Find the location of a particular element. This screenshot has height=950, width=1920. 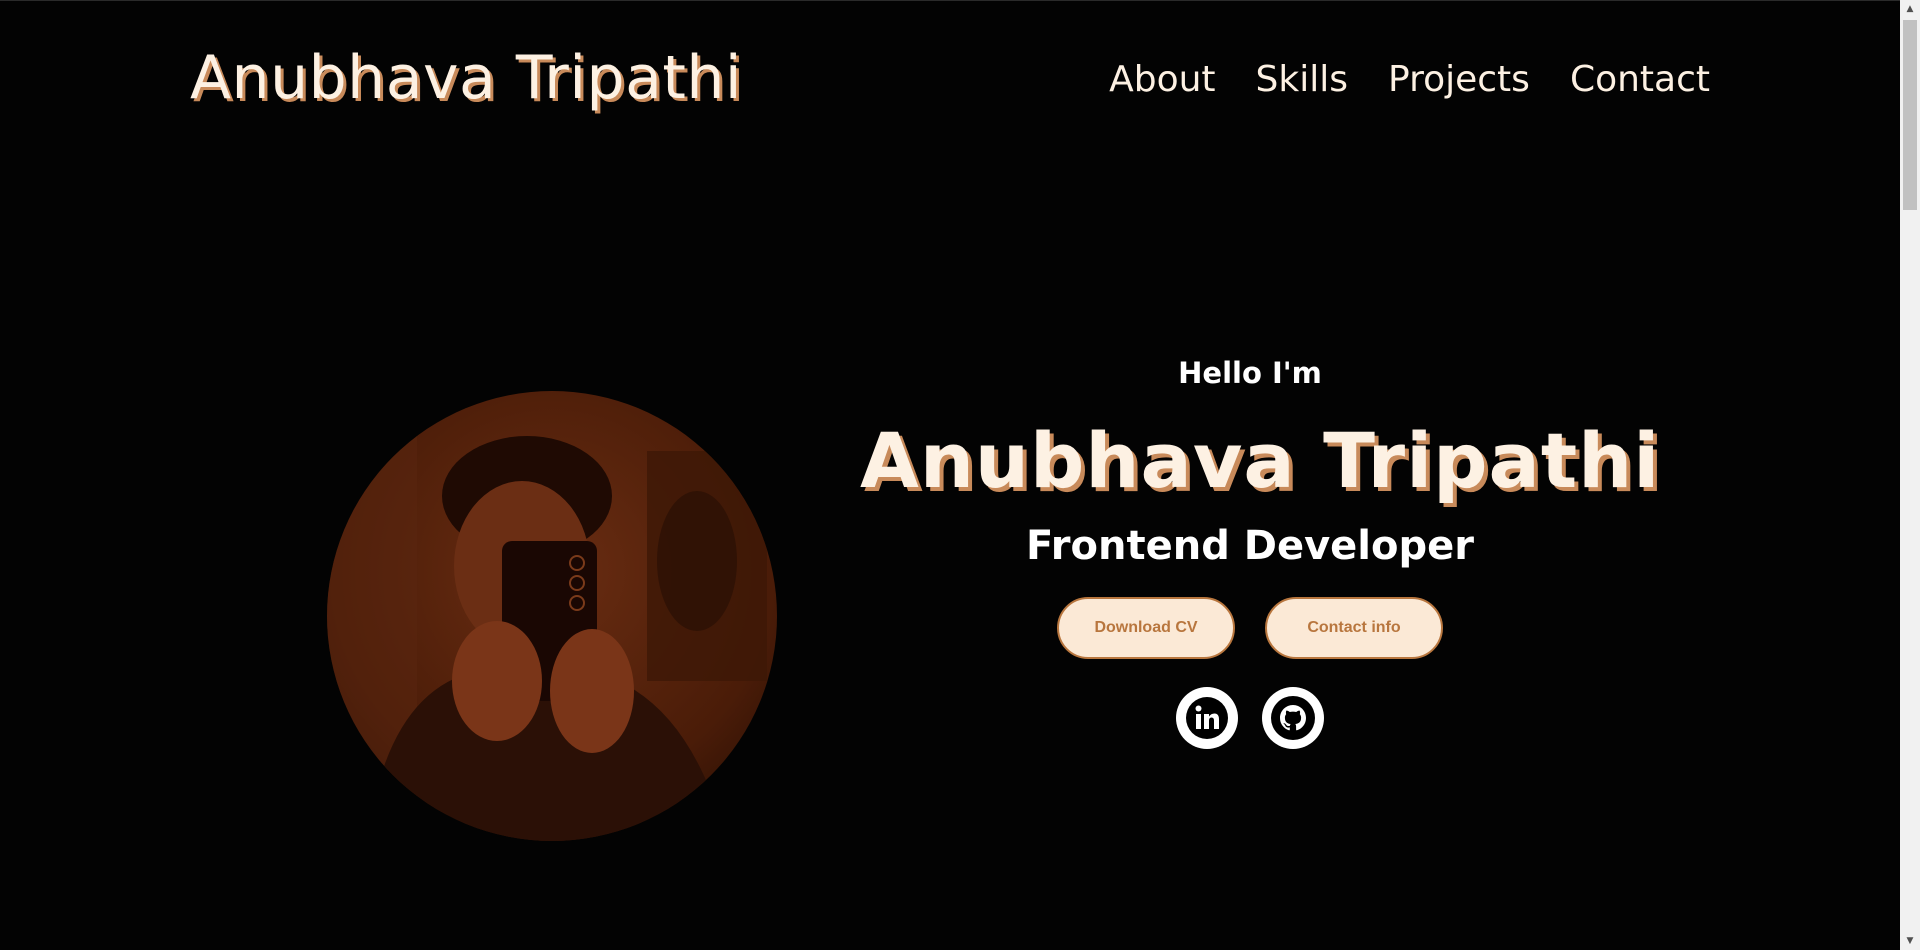

profile-photo is located at coordinates (552, 616).